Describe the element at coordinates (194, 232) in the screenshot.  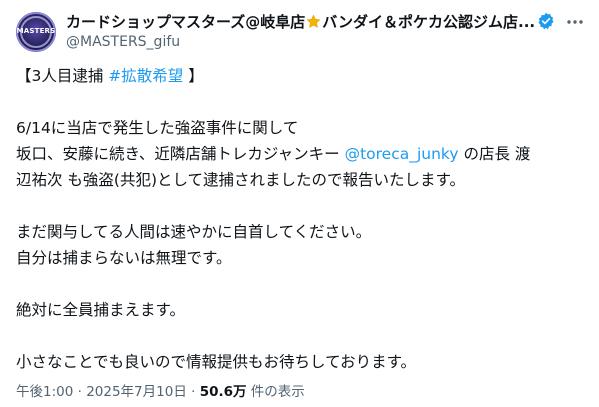
I see `post-line: まだ関与してる人間は速やかに自首してください。` at that location.